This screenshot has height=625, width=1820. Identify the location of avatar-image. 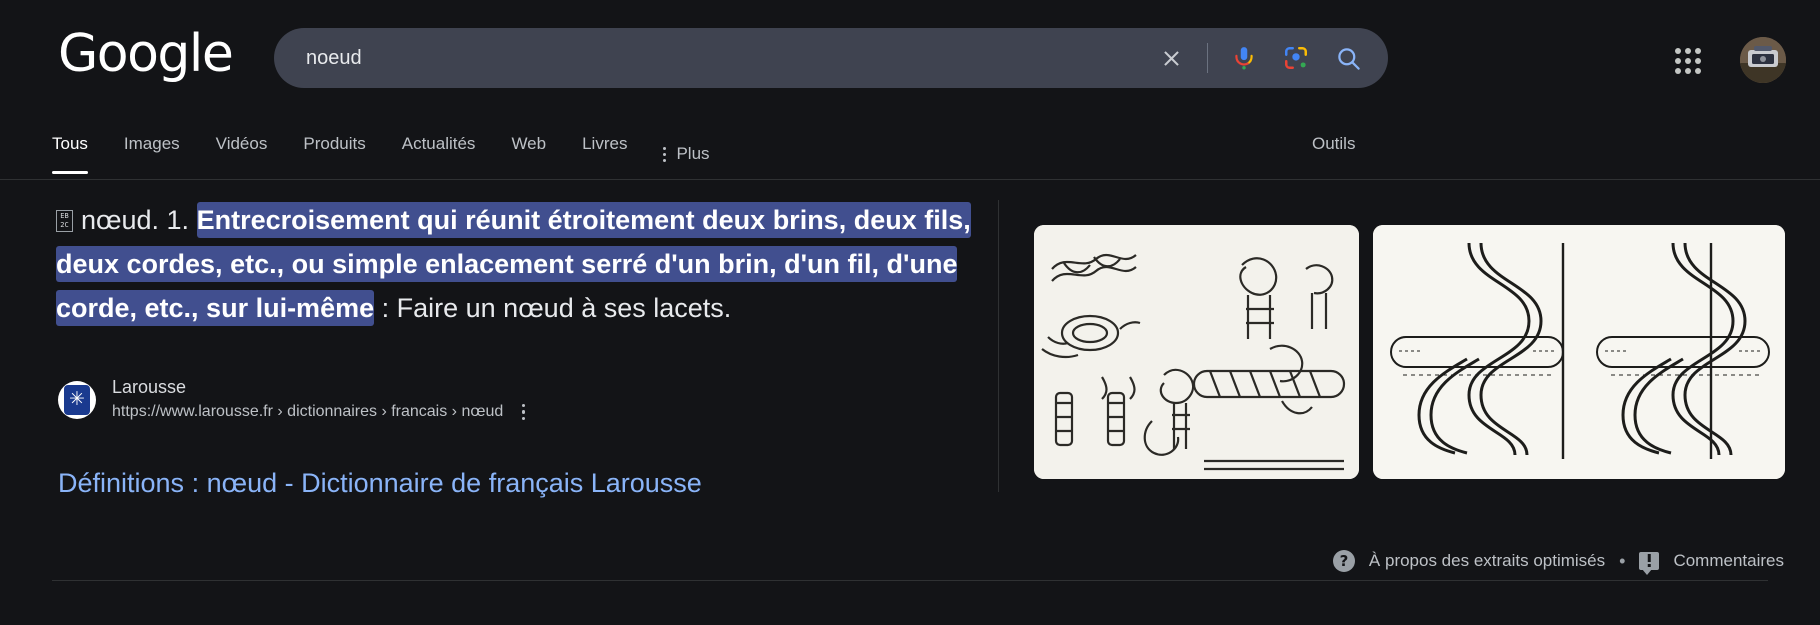
(1763, 60).